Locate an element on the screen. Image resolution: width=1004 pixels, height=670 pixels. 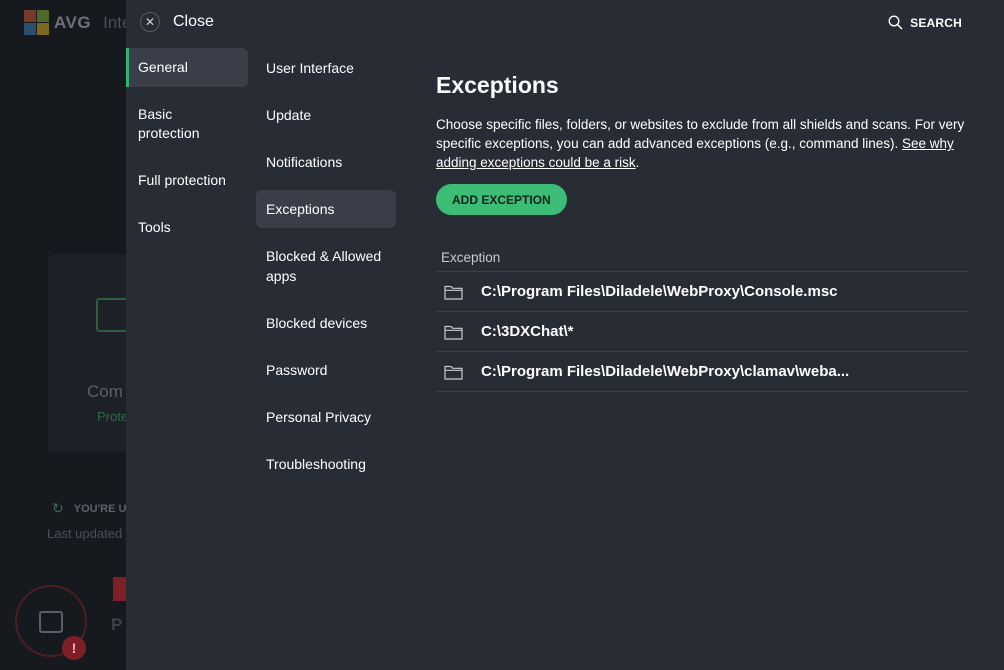
search-button: SEARCH is located at coordinates (925, 22).